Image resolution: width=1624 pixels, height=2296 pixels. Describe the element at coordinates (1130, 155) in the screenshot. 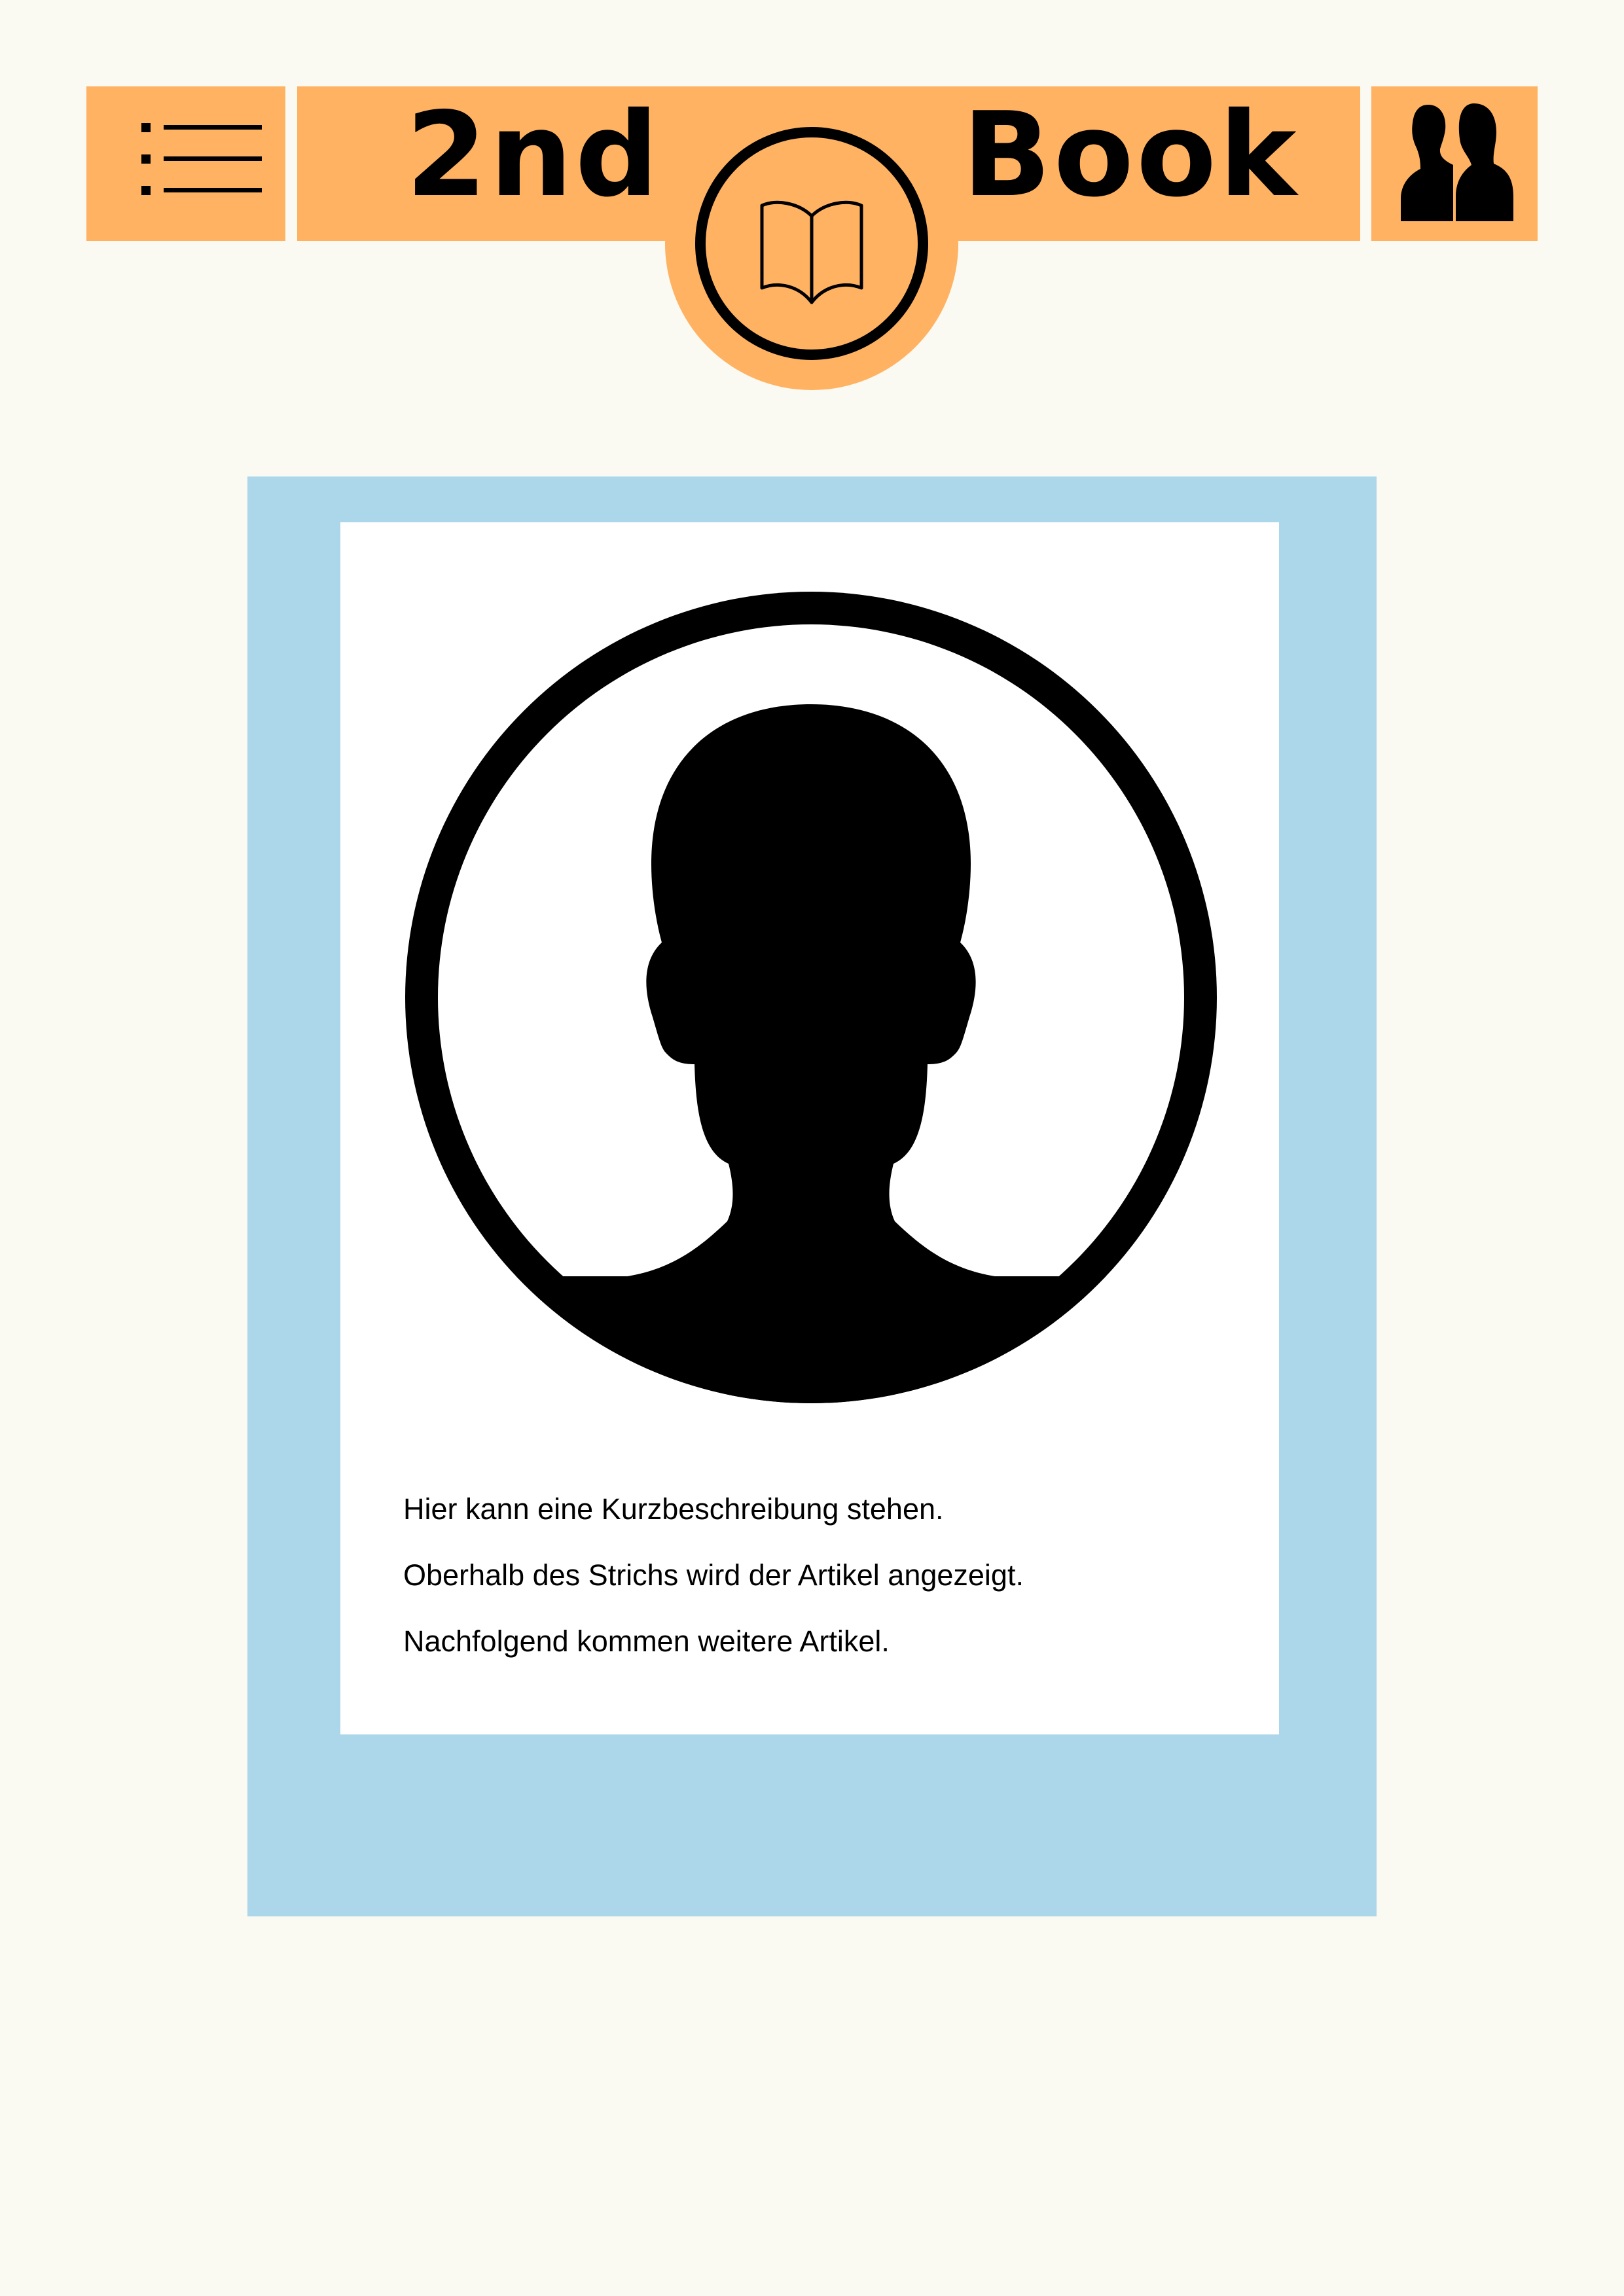

I see `app-title-right: Book` at that location.